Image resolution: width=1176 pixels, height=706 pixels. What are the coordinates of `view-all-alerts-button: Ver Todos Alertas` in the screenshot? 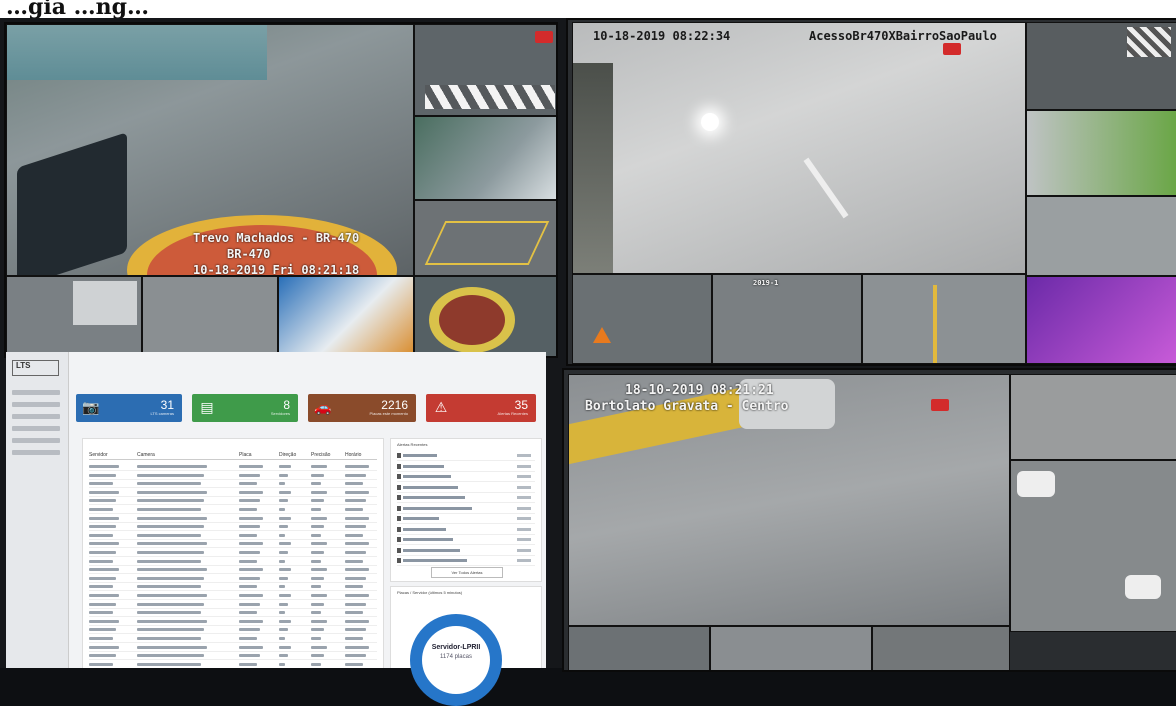 It's located at (467, 572).